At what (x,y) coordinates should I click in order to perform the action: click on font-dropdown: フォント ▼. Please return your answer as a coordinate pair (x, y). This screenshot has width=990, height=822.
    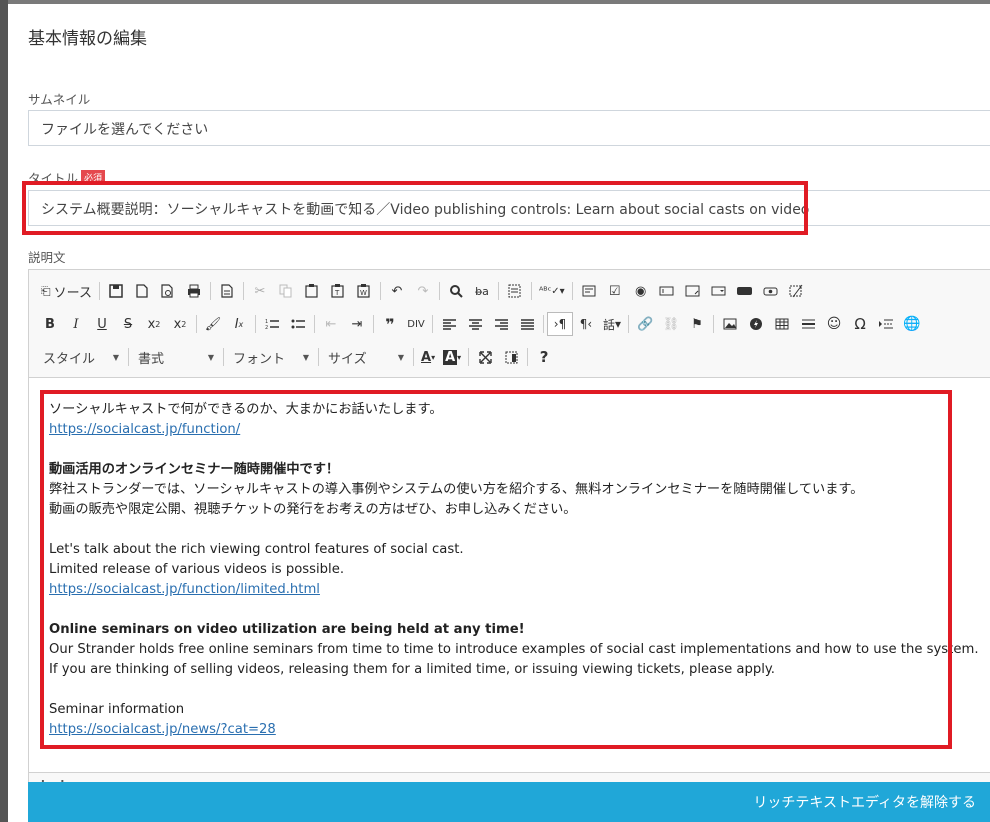
    Looking at the image, I should click on (271, 357).